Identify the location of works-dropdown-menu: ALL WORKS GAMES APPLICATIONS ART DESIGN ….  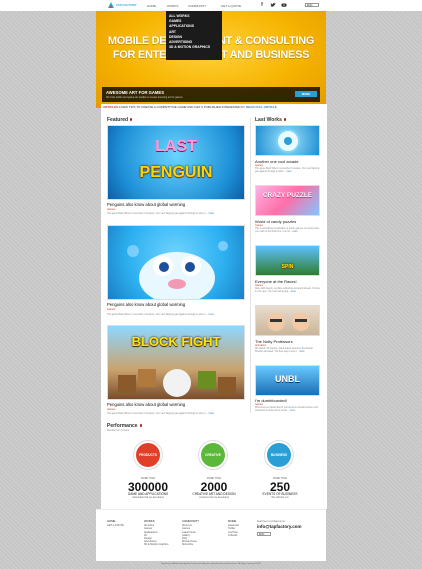
(194, 35).